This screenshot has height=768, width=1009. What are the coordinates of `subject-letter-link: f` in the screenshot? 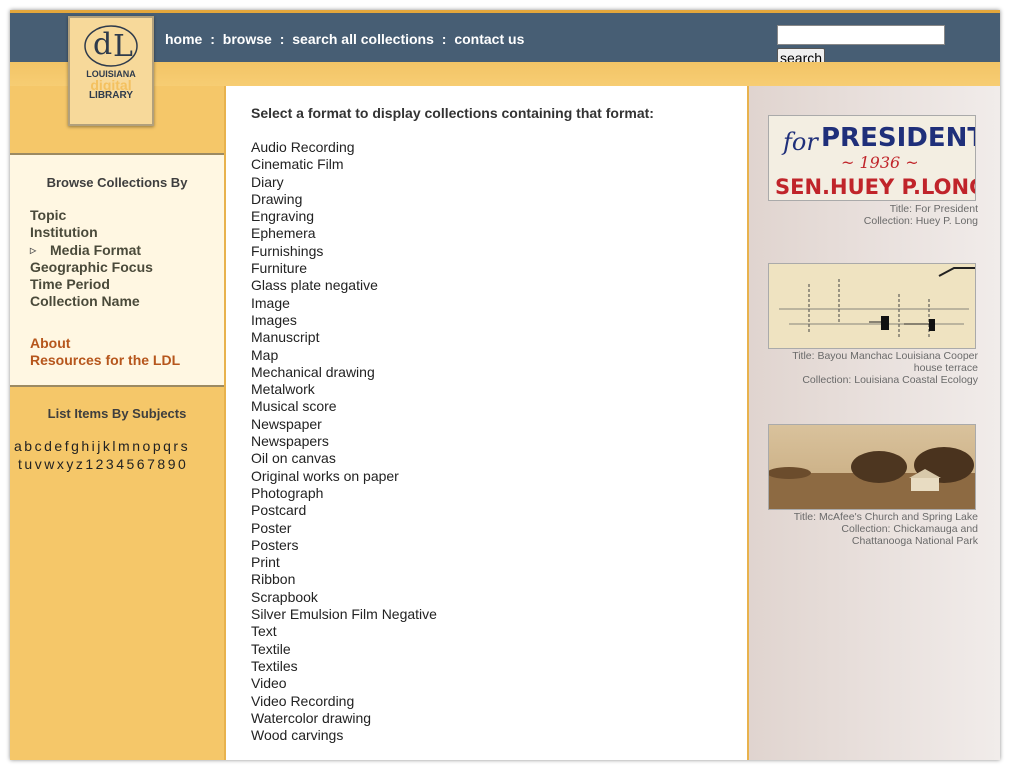 It's located at (67, 446).